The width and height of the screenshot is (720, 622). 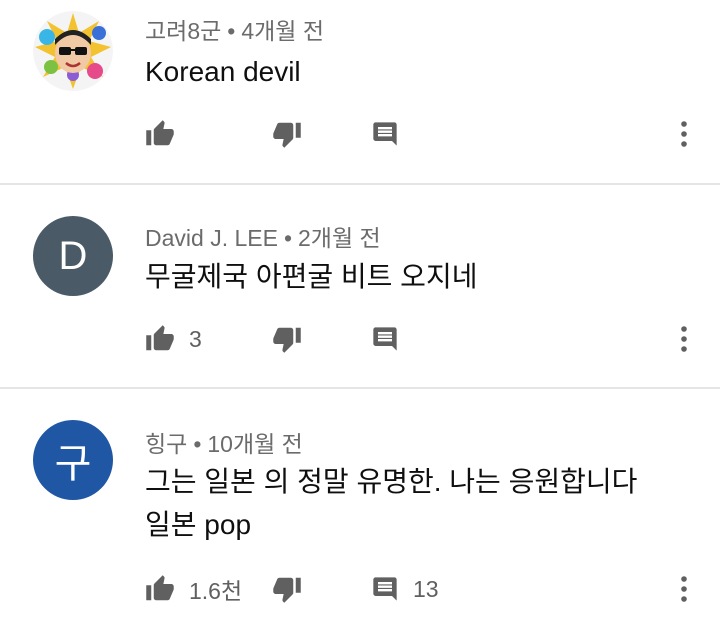 What do you see at coordinates (166, 444) in the screenshot?
I see `author-name: 힝구` at bounding box center [166, 444].